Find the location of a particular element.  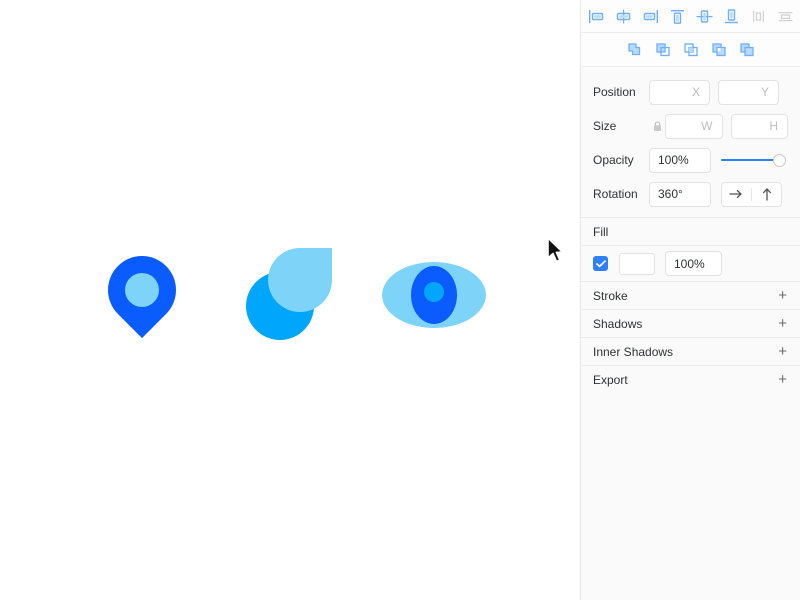

size-label: Size is located at coordinates (605, 126).